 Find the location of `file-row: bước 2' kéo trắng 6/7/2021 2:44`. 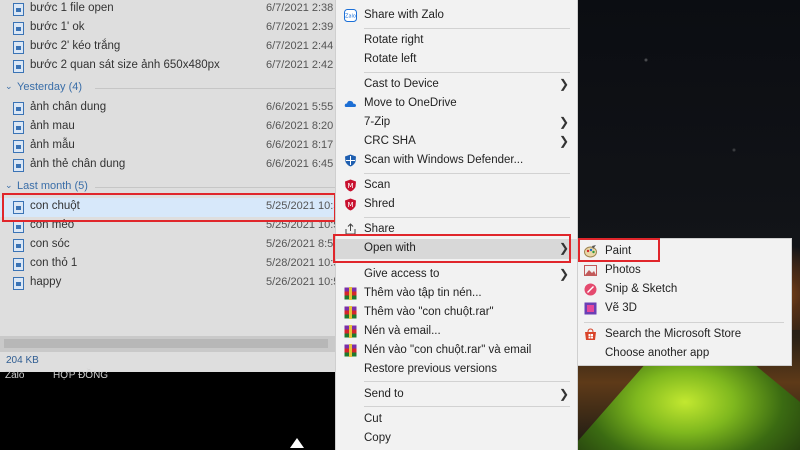

file-row: bước 2' kéo trắng 6/7/2021 2:44 is located at coordinates (170, 47).